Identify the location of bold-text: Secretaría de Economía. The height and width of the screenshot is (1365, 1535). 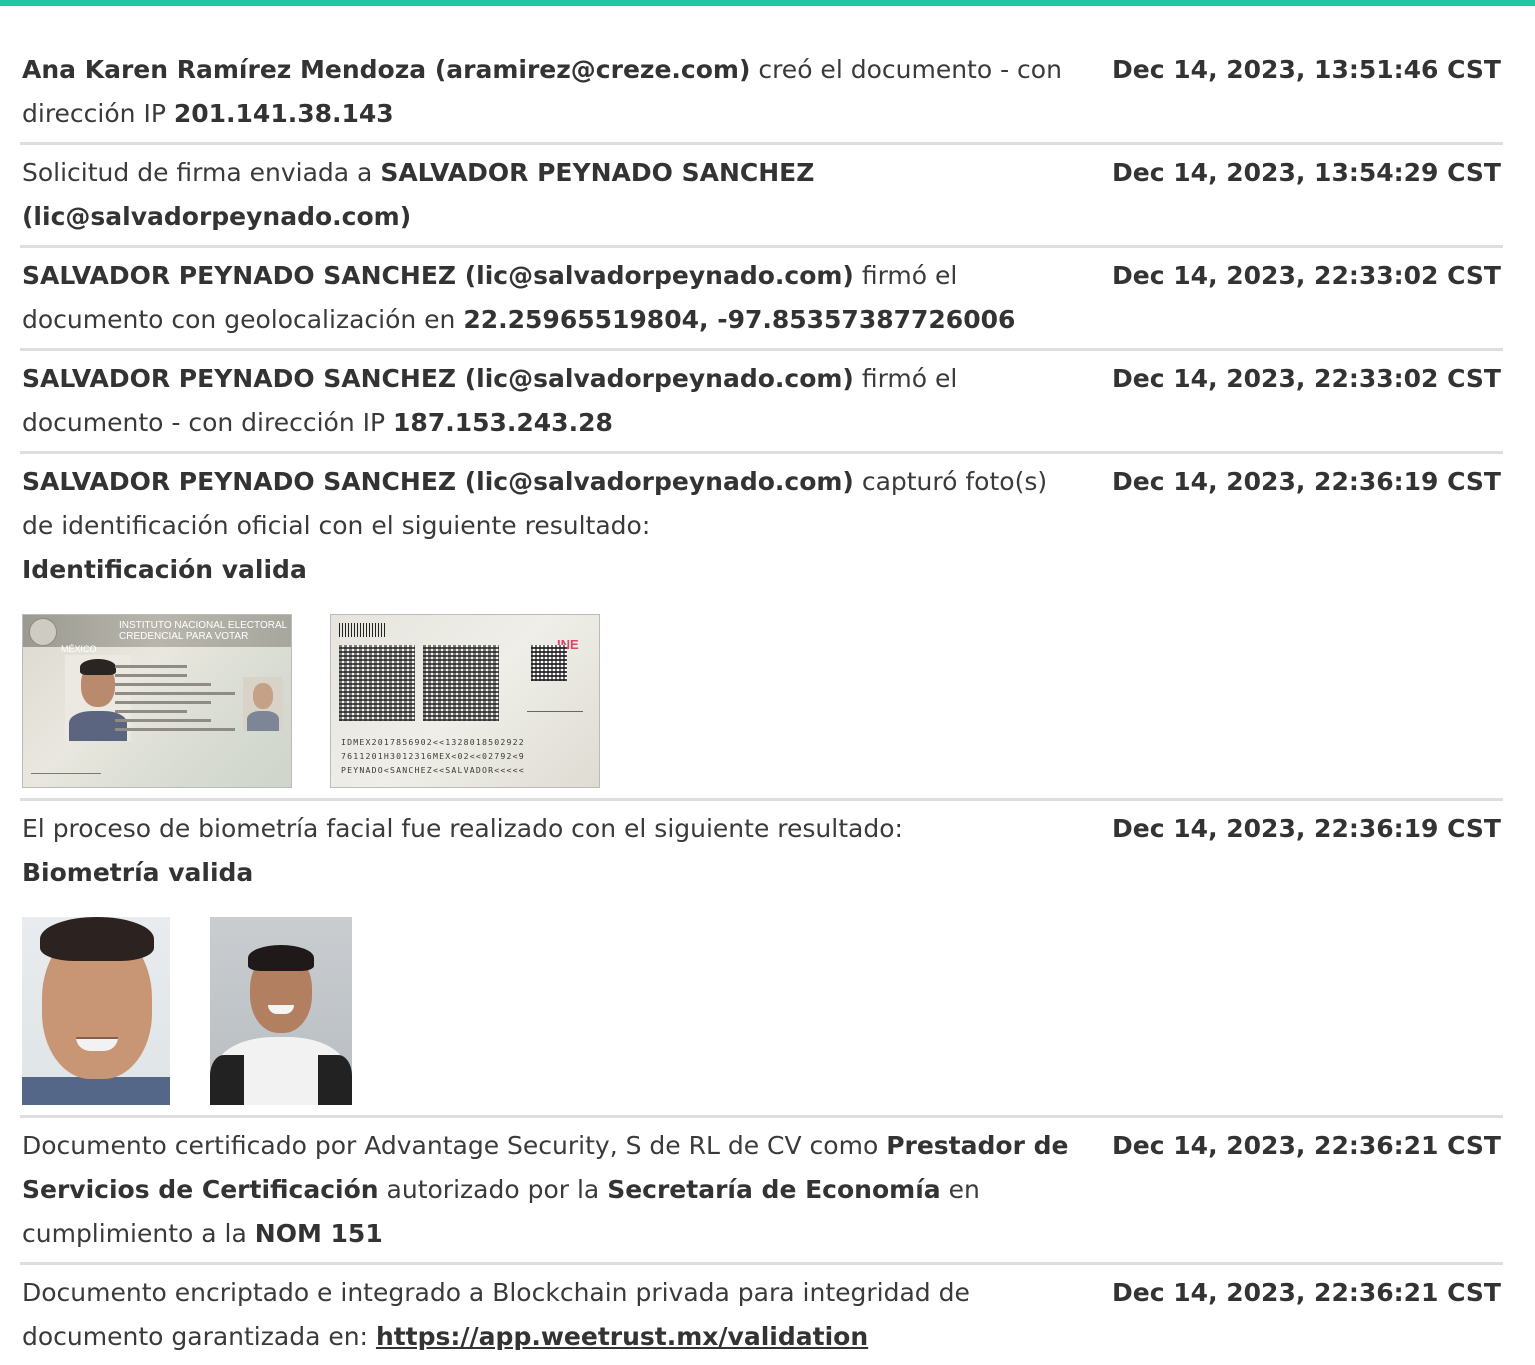
(774, 1189).